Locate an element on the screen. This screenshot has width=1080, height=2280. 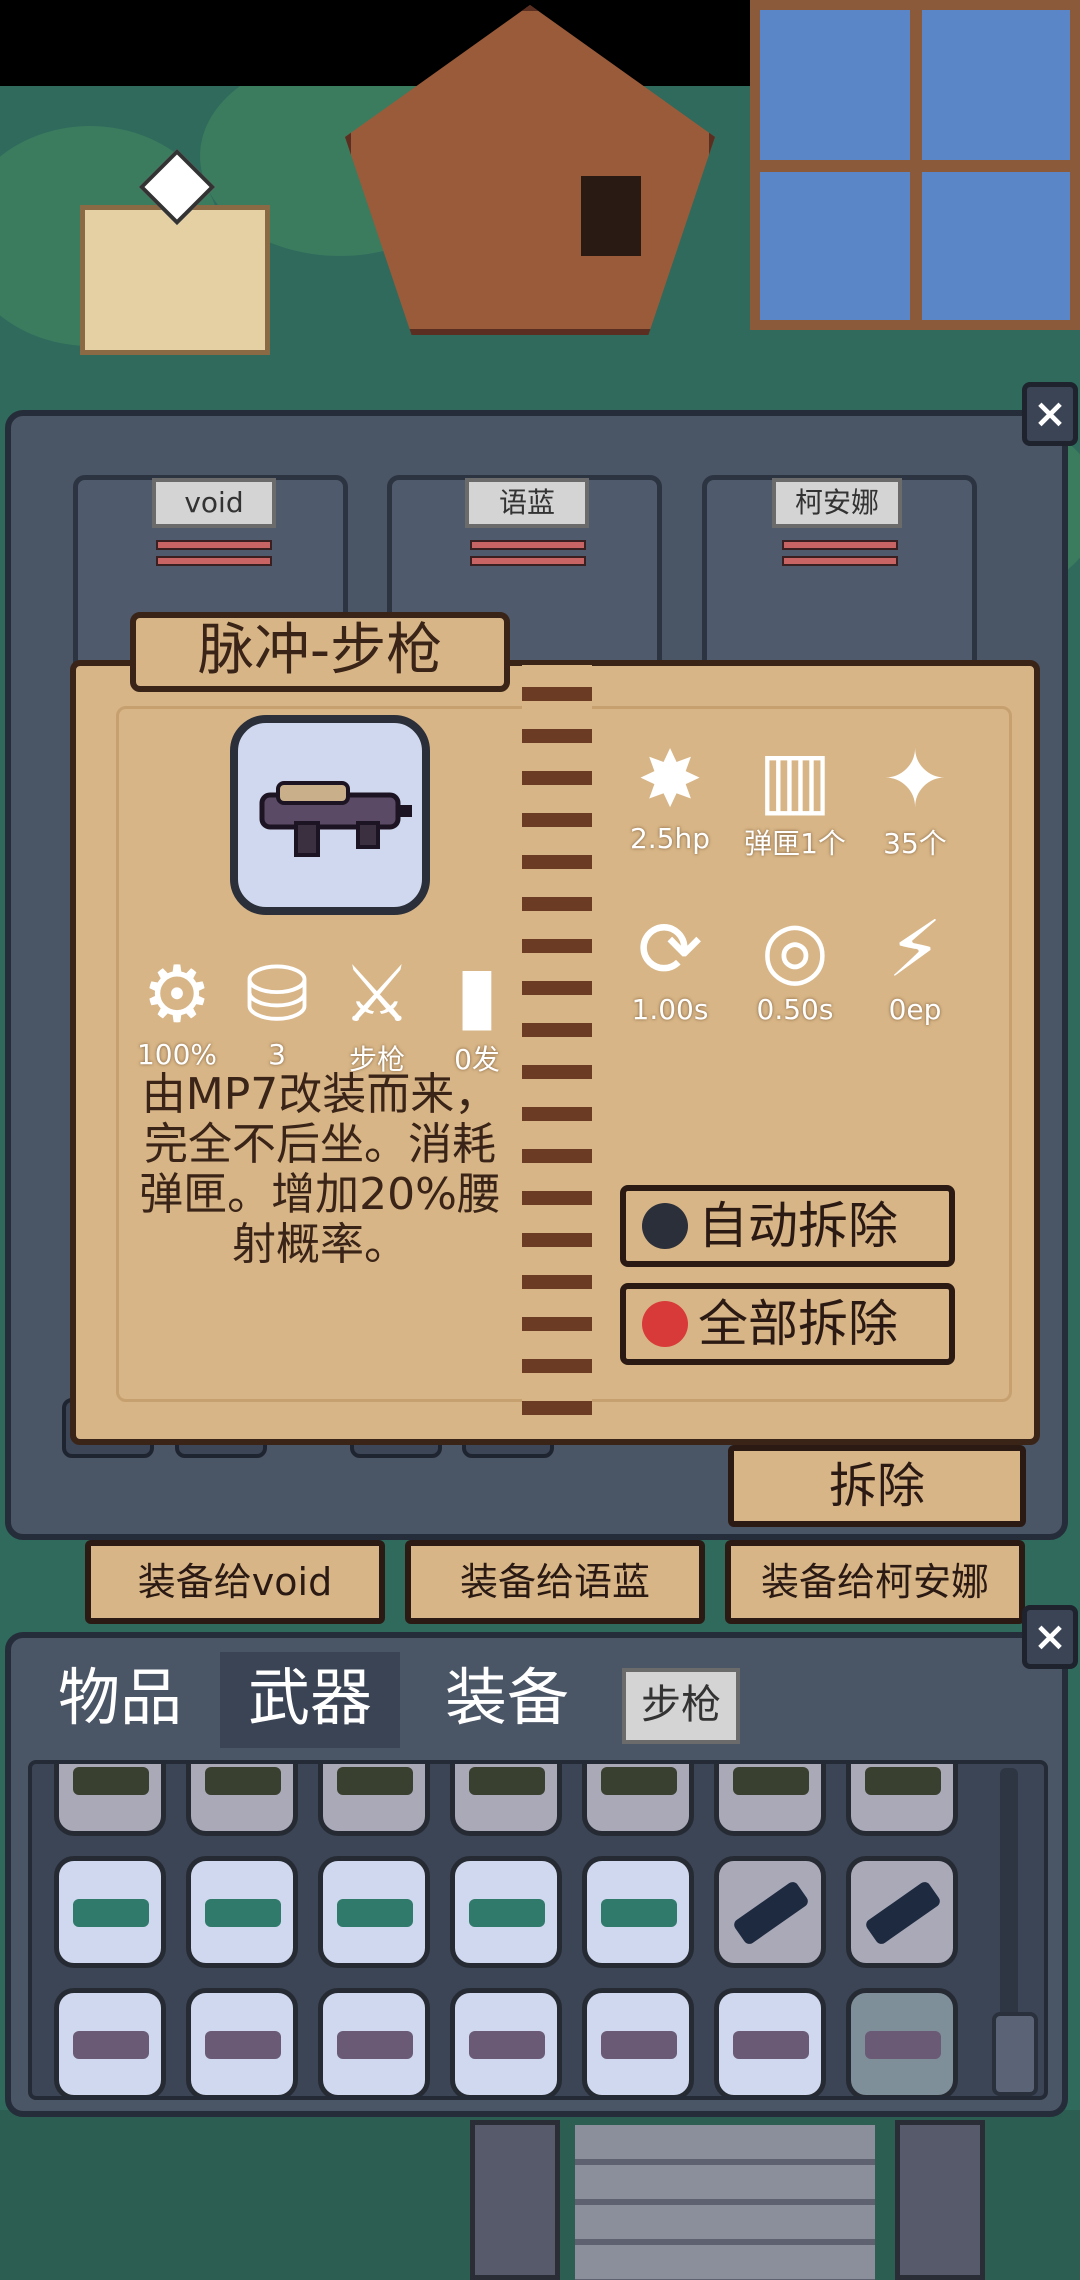
supply-crate is located at coordinates (175, 280).